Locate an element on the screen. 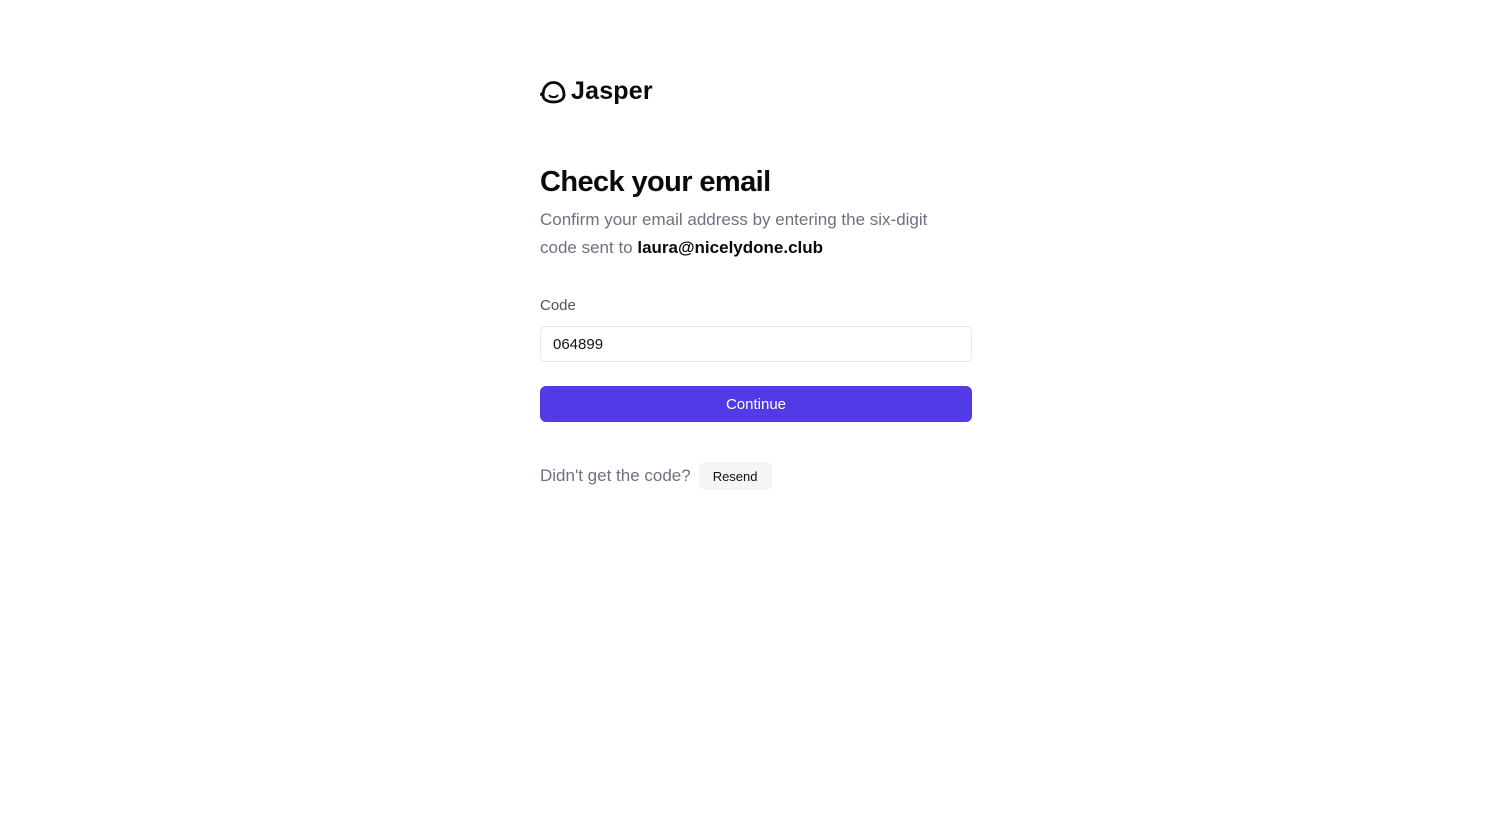 Image resolution: width=1512 pixels, height=814 pixels. email-address: laura@nicelydone.club is located at coordinates (730, 247).